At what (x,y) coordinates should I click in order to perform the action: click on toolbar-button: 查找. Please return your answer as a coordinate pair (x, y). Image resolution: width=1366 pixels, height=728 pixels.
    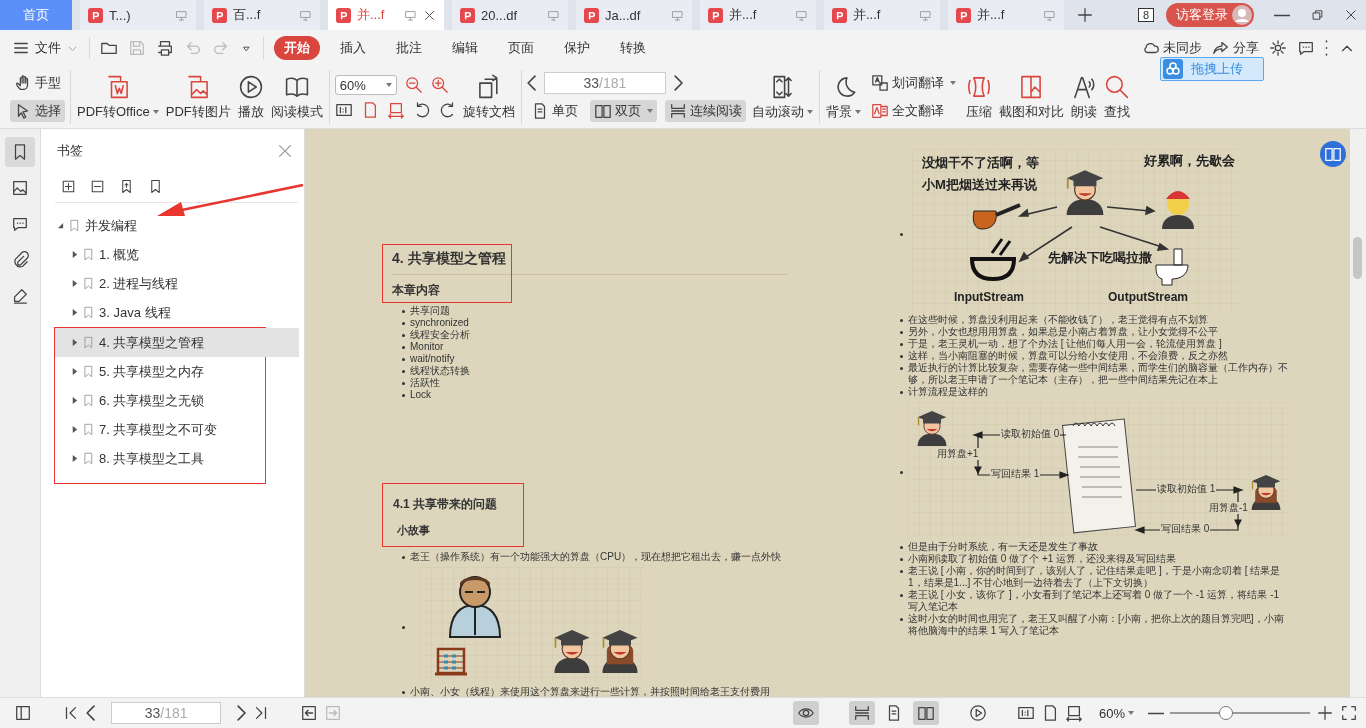
    Looking at the image, I should click on (1116, 97).